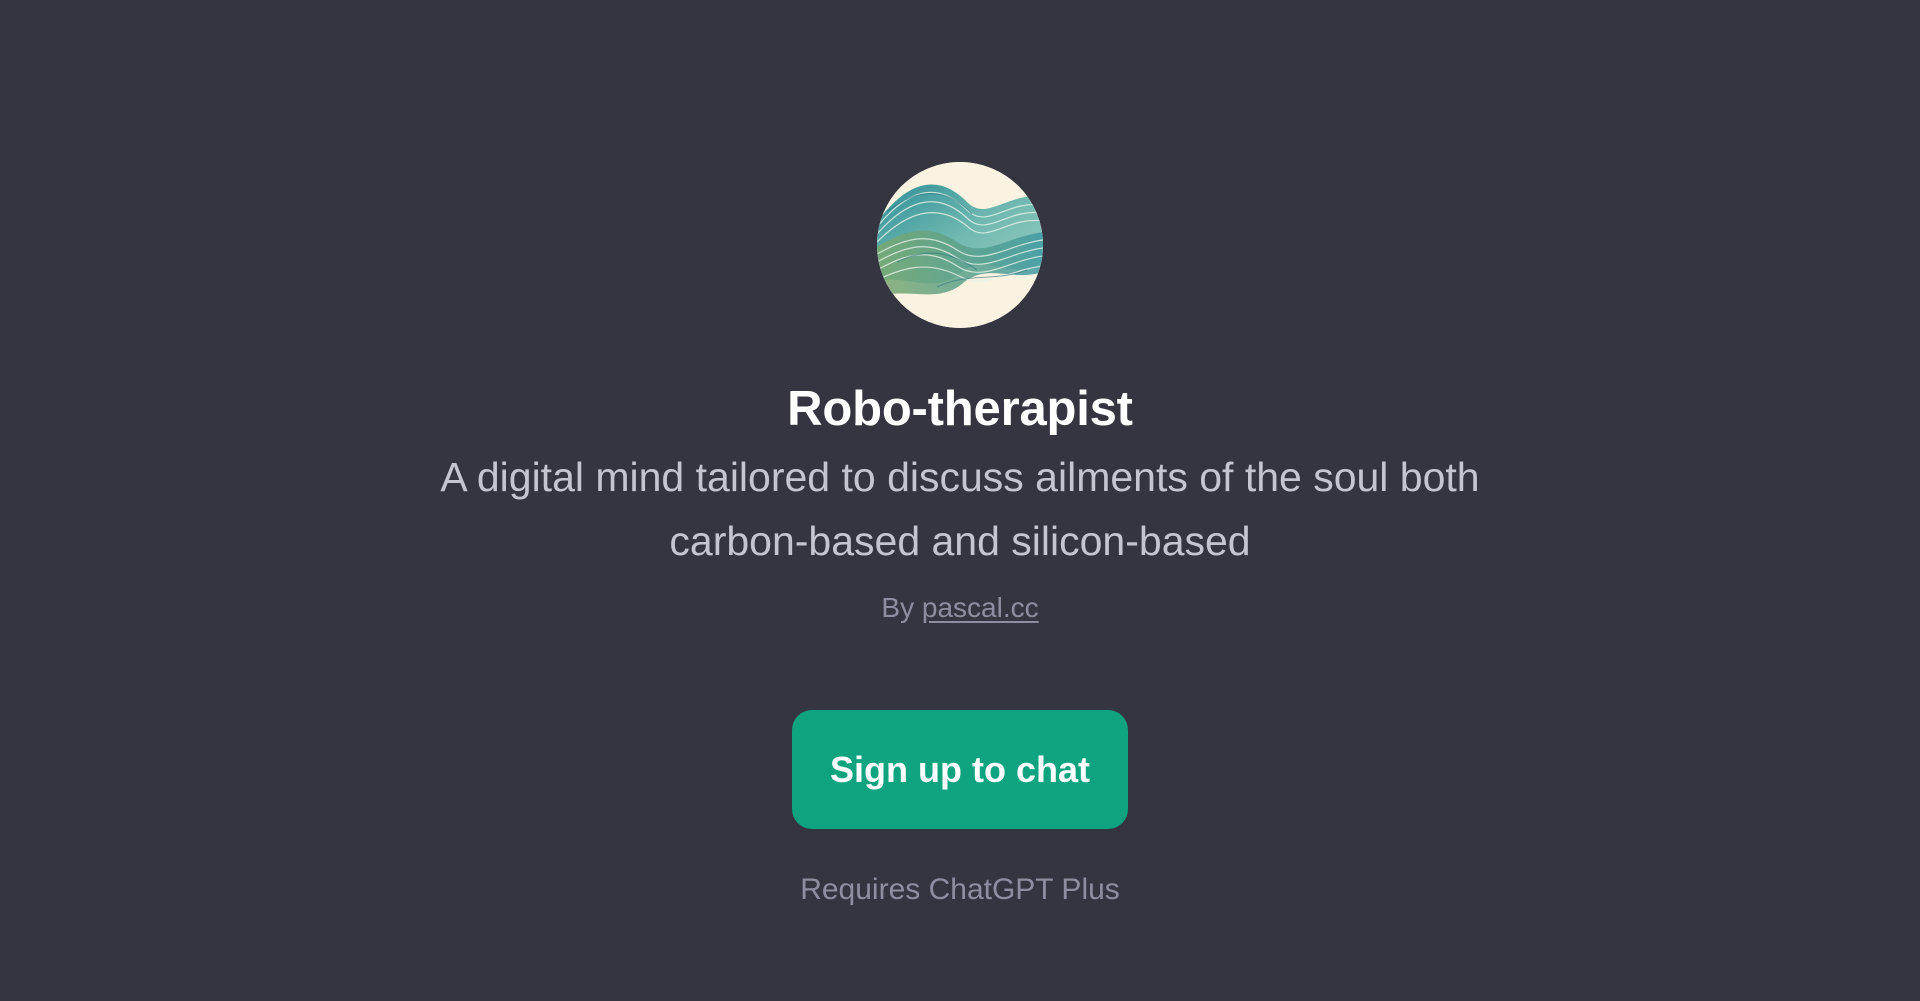  I want to click on abstract-wave-avatar-icon, so click(960, 245).